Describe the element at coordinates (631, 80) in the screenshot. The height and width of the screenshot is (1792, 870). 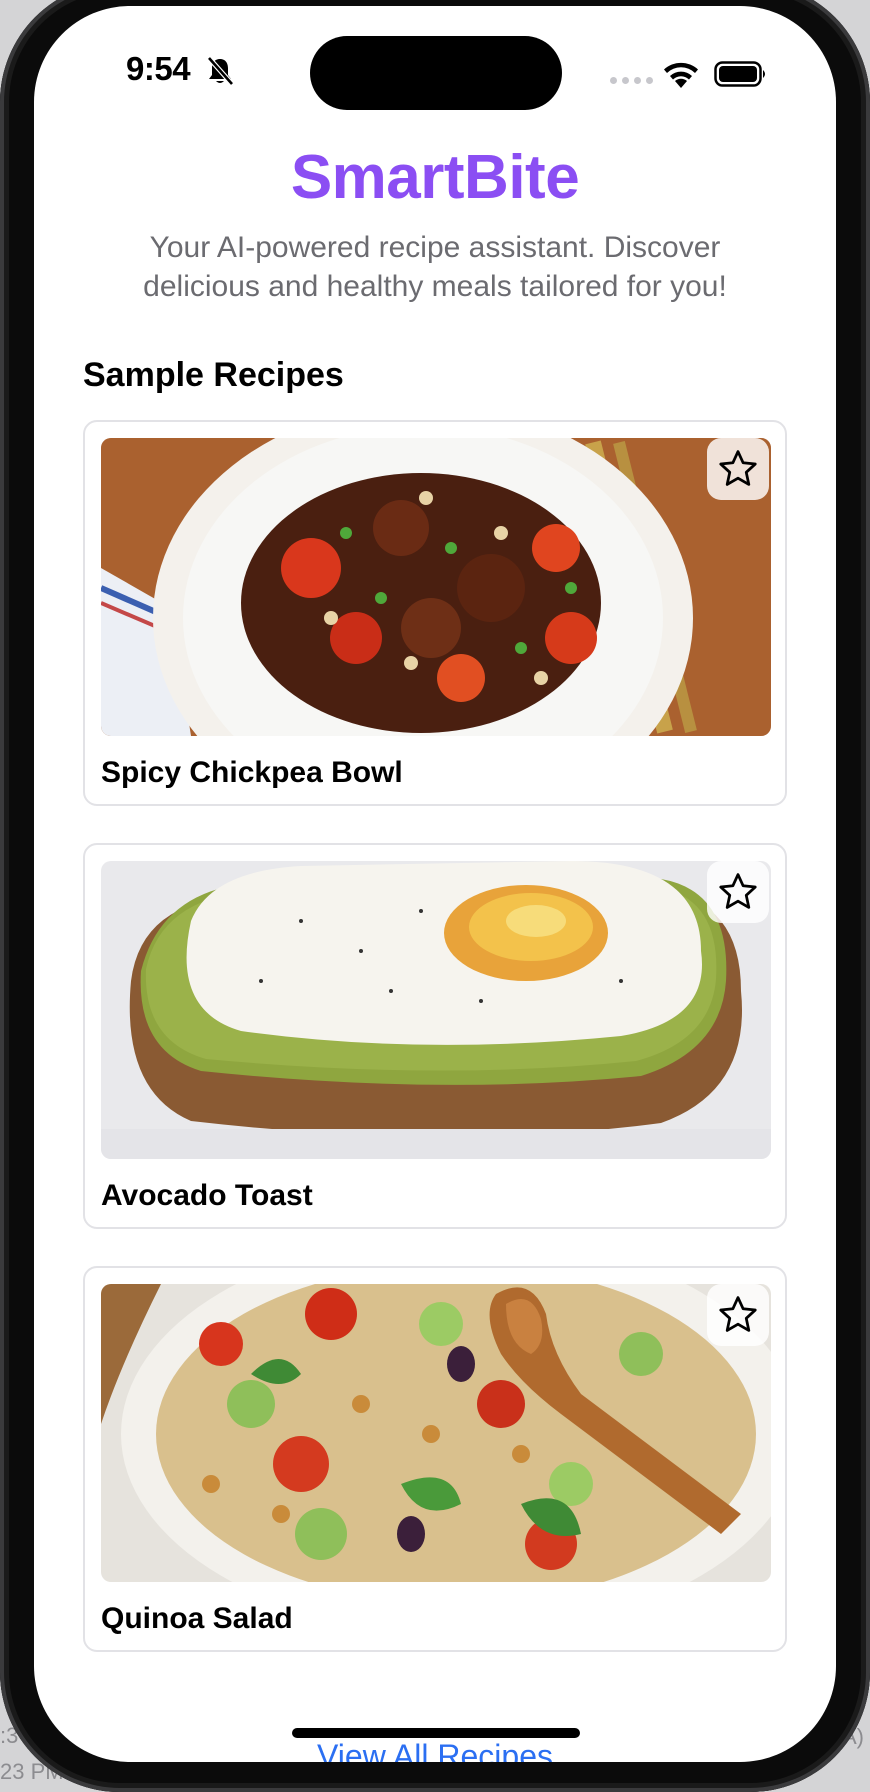
I see `cellular-dots-icon` at that location.